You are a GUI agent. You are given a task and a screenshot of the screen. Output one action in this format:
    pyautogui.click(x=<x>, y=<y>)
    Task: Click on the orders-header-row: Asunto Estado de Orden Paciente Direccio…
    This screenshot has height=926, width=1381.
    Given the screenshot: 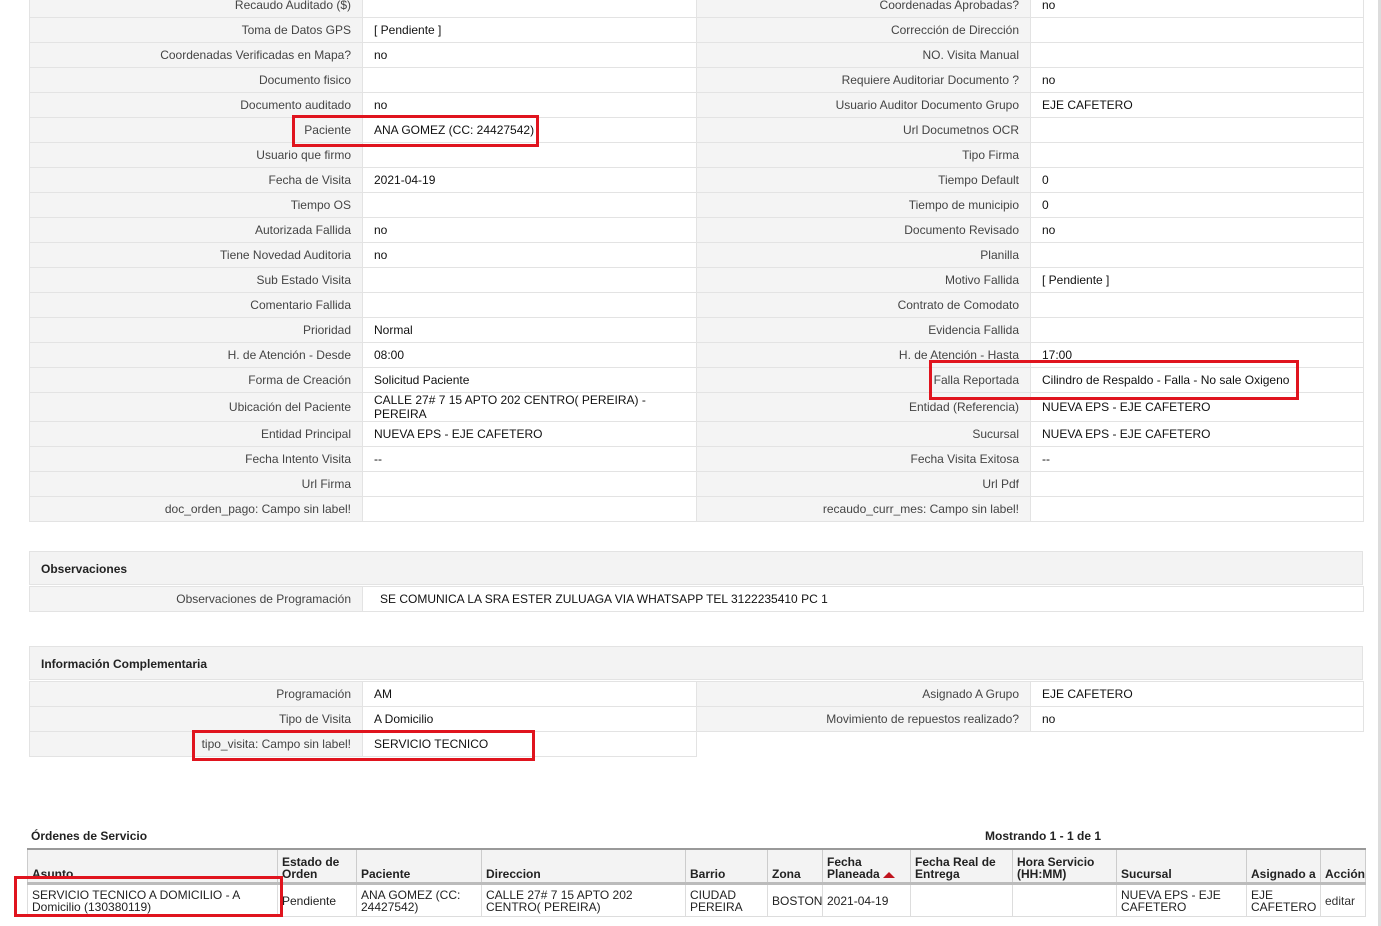 What is the action you would take?
    pyautogui.click(x=696, y=866)
    